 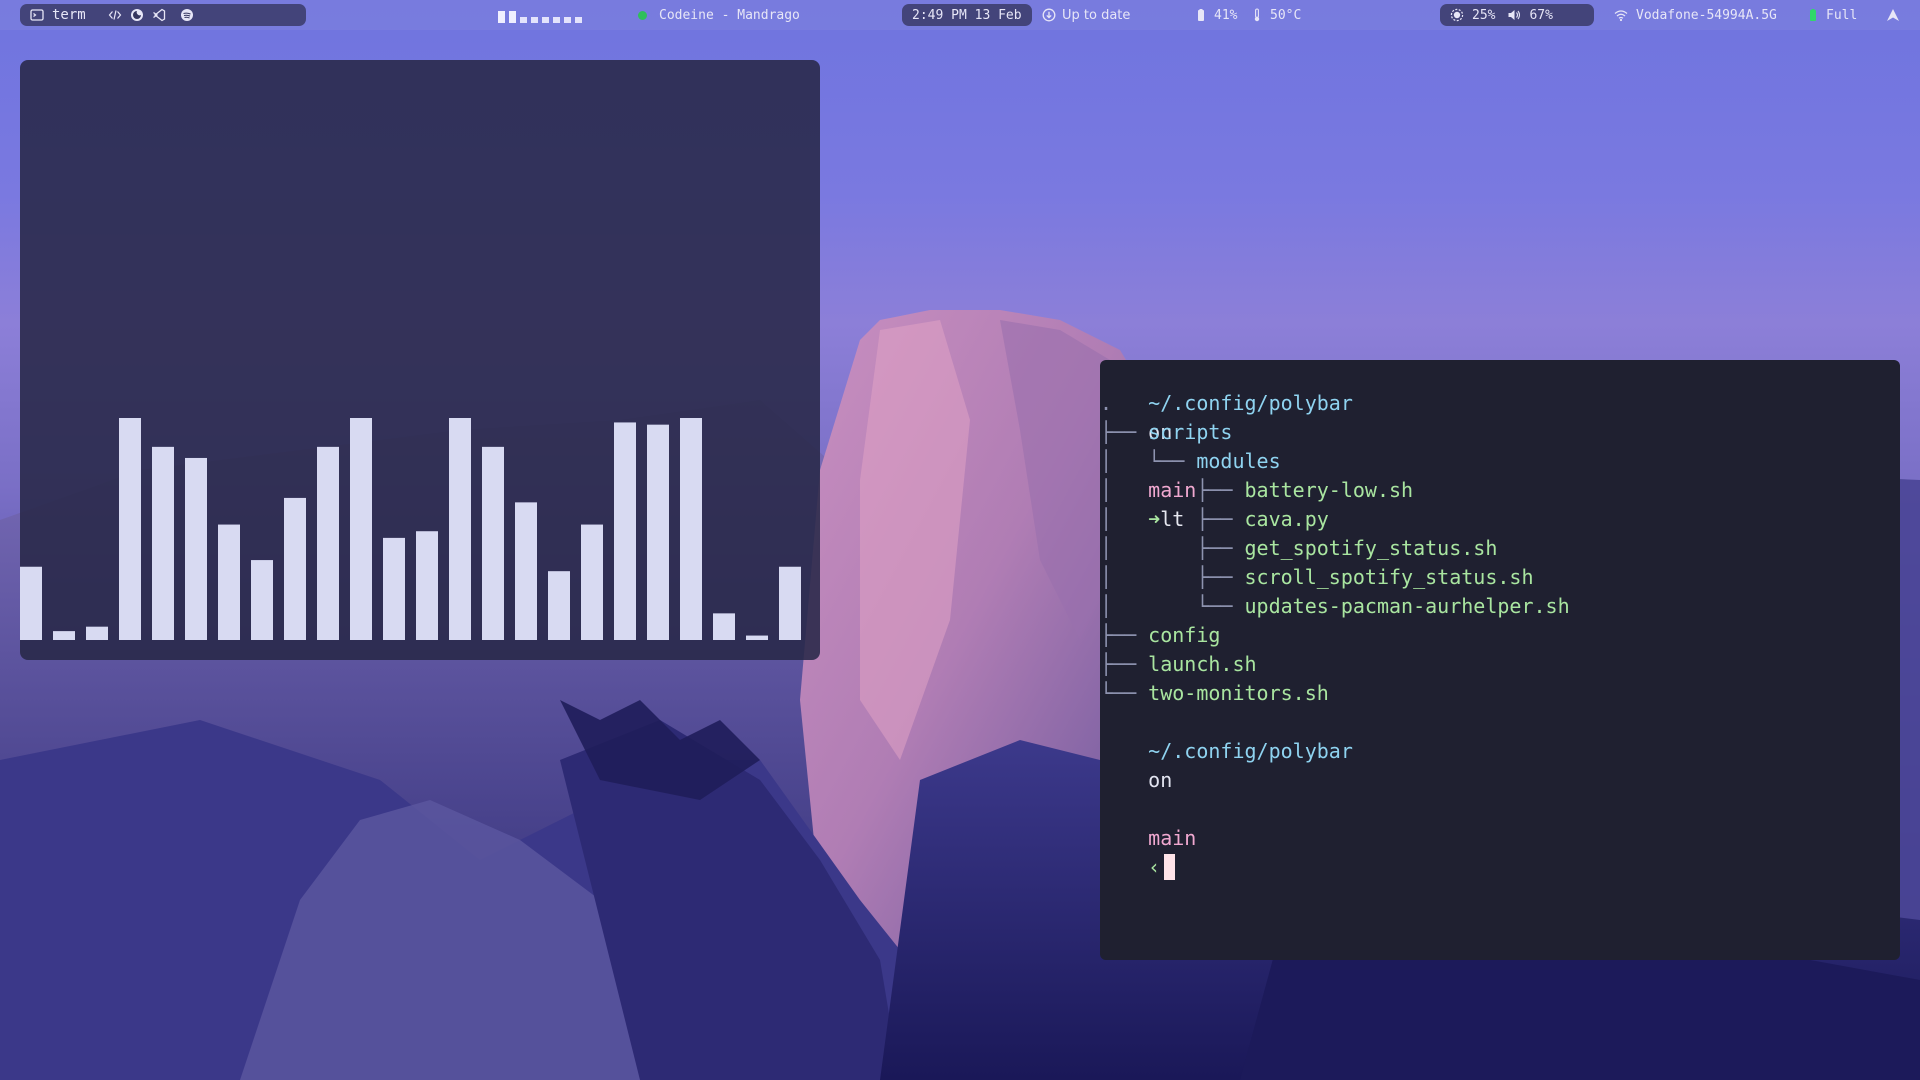 What do you see at coordinates (410, 529) in the screenshot?
I see `visualizer-bars` at bounding box center [410, 529].